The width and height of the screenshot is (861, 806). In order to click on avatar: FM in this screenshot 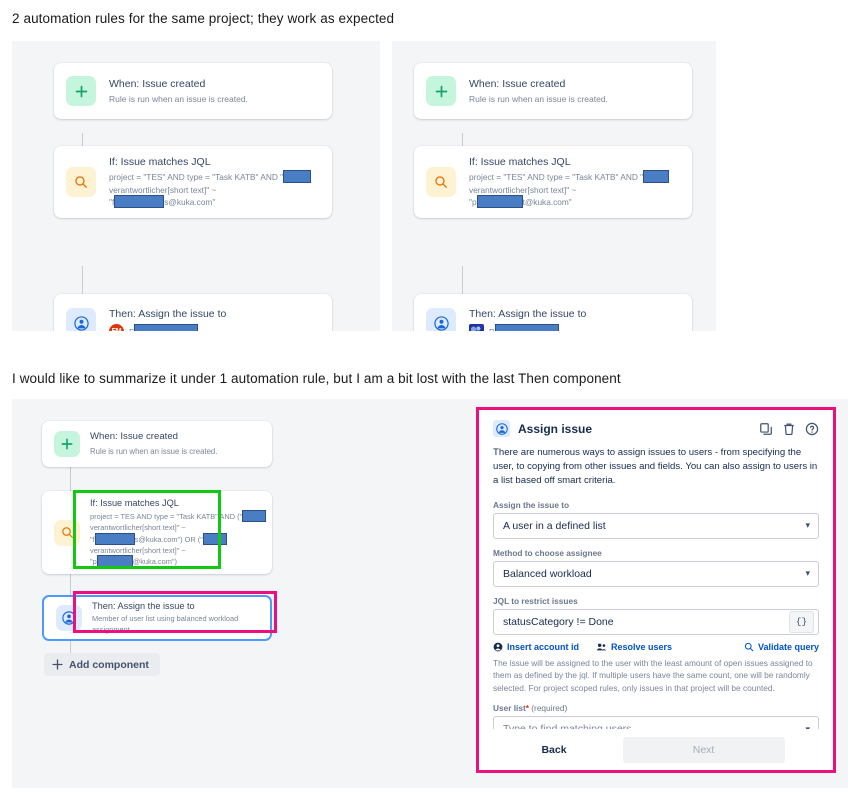, I will do `click(116, 327)`.